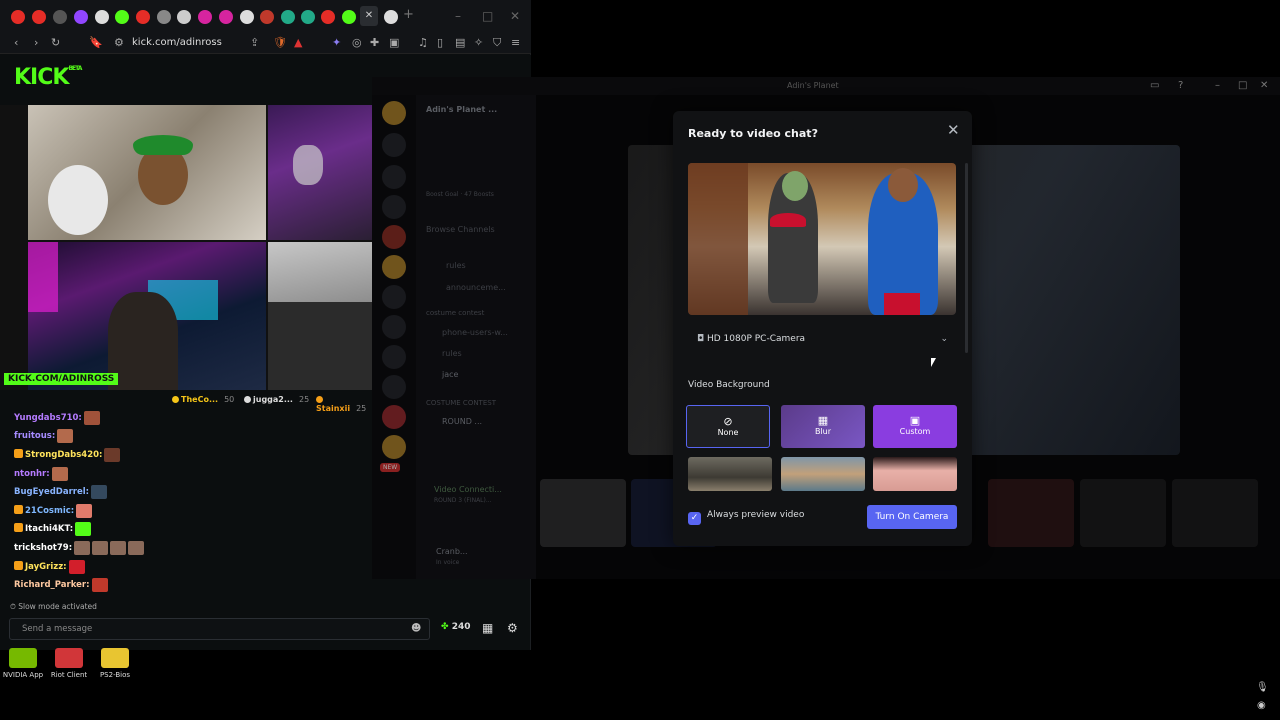 This screenshot has width=1280, height=720. What do you see at coordinates (1262, 687) in the screenshot?
I see `microphone-icon: 🎙` at bounding box center [1262, 687].